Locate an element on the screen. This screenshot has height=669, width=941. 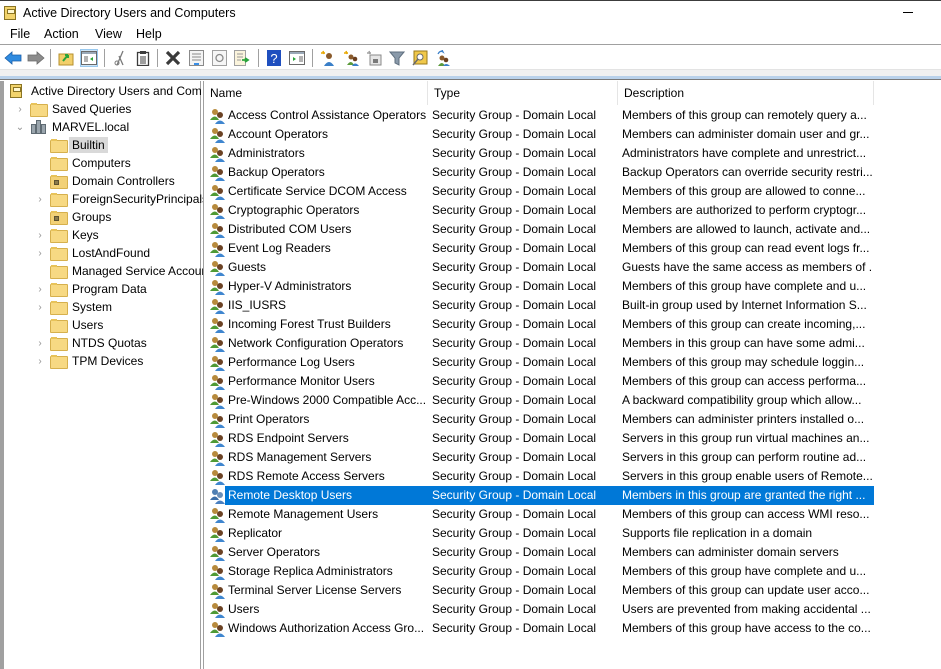
tree-item-builtin: Builtin is located at coordinates (69, 145).